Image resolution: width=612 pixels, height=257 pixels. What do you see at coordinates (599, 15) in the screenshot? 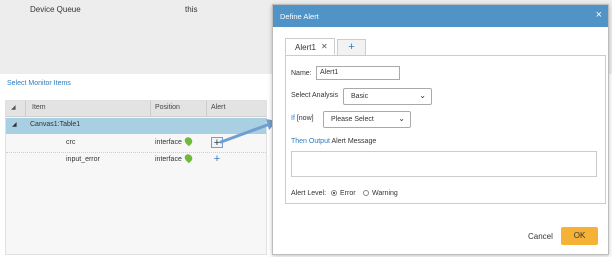
I see `close-icon: ×` at bounding box center [599, 15].